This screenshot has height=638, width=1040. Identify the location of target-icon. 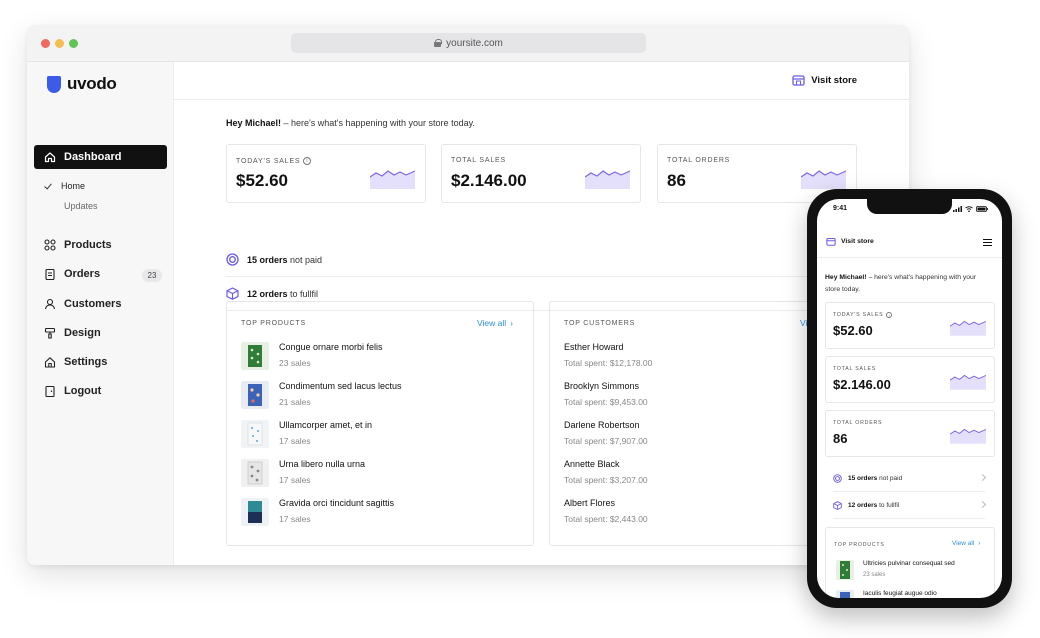
(232, 259).